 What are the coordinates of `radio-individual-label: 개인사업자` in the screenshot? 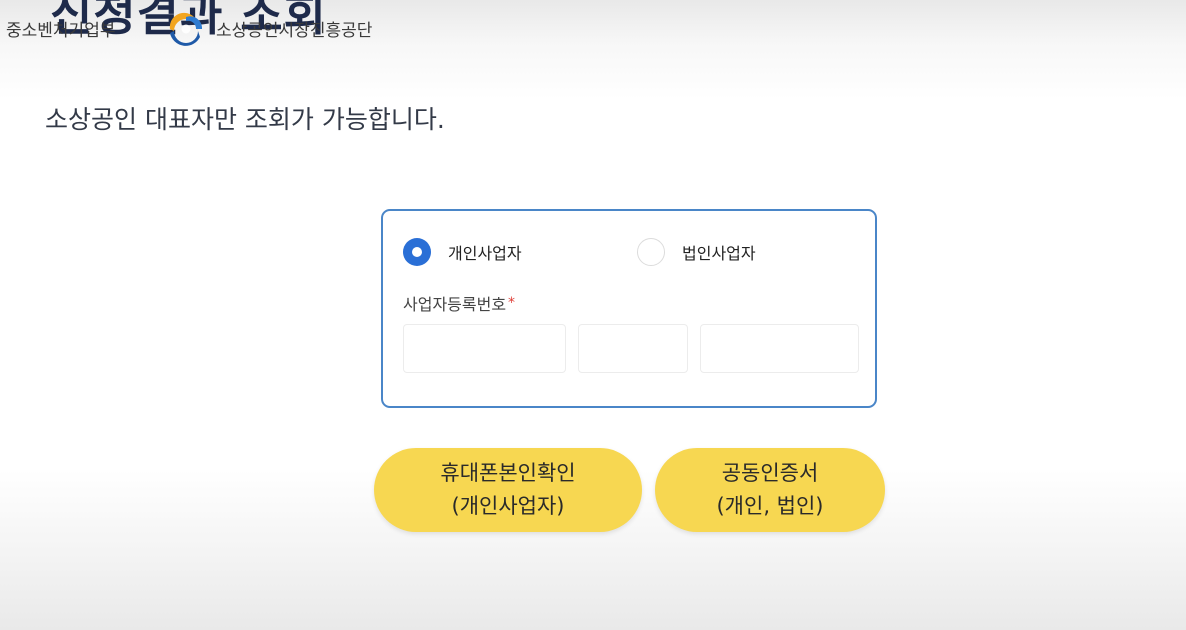 It's located at (485, 253).